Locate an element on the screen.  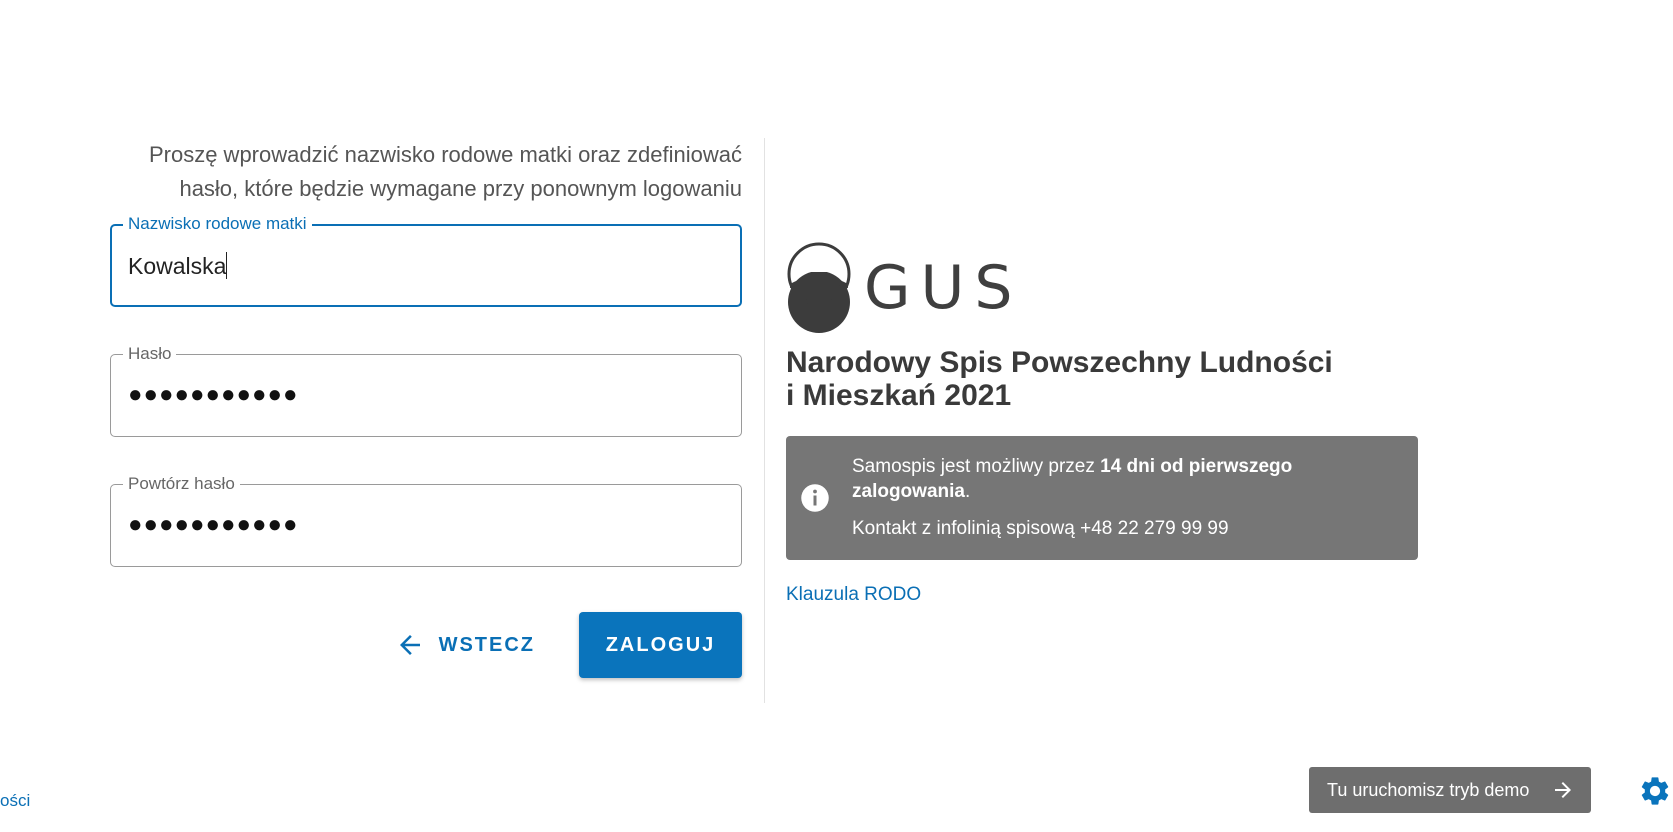
form-actions: WSTECZ ZALOGUJ is located at coordinates (426, 645).